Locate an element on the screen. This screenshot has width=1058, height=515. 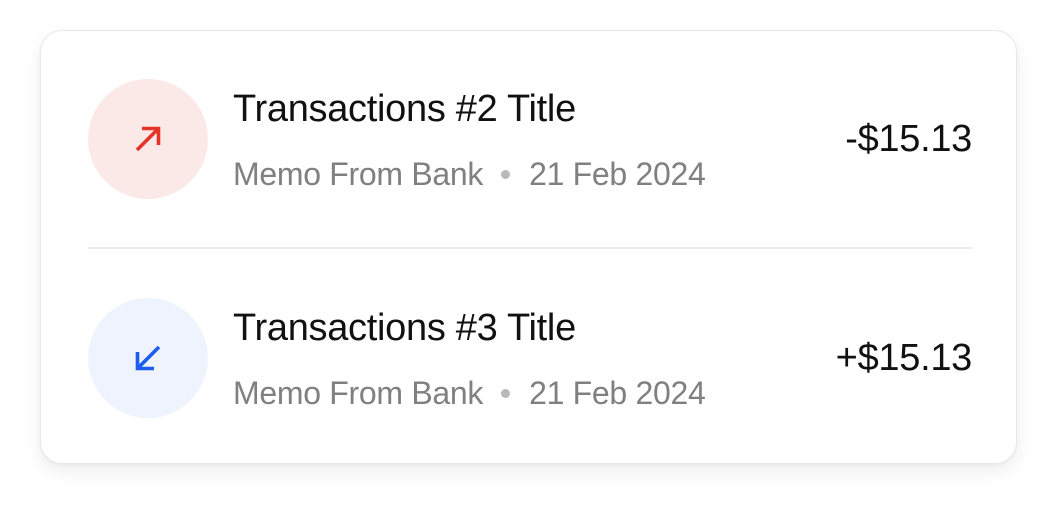
incoming-icon-badge is located at coordinates (148, 358).